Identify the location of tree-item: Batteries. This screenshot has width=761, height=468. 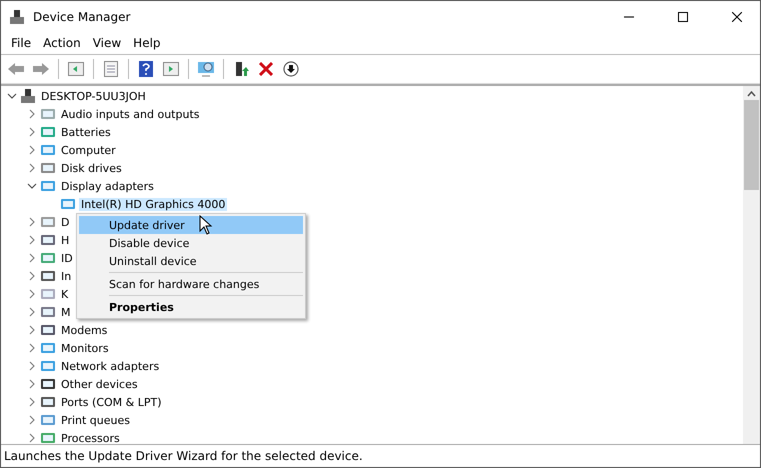
(86, 132).